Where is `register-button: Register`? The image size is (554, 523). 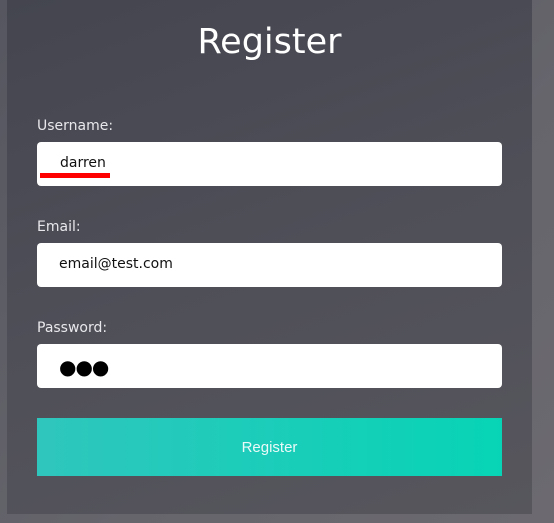
register-button: Register is located at coordinates (269, 447).